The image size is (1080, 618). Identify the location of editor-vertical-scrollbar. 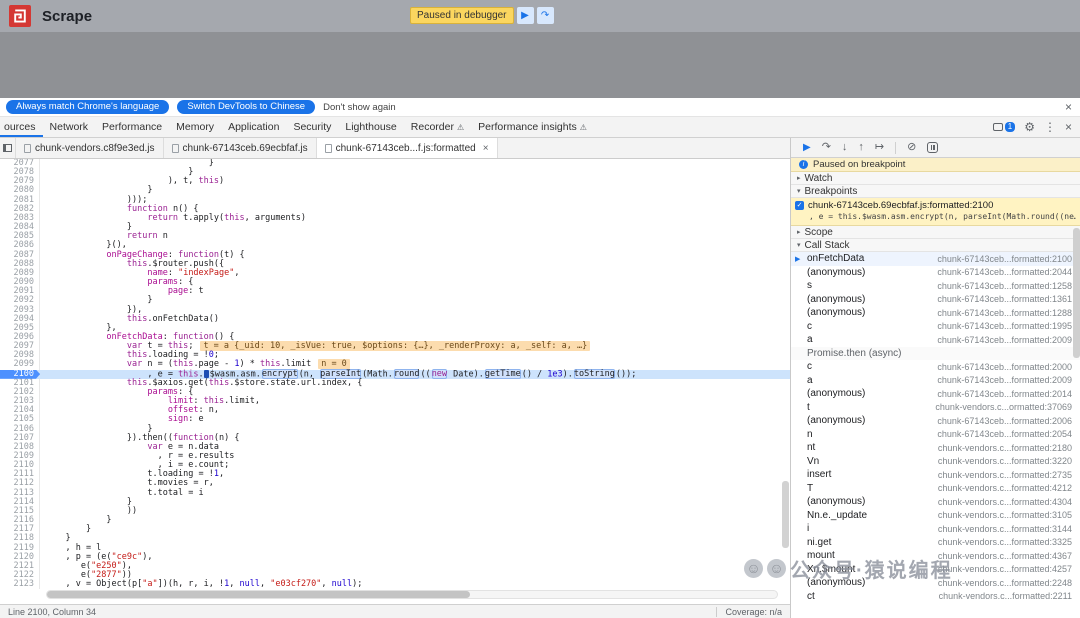
(785, 371).